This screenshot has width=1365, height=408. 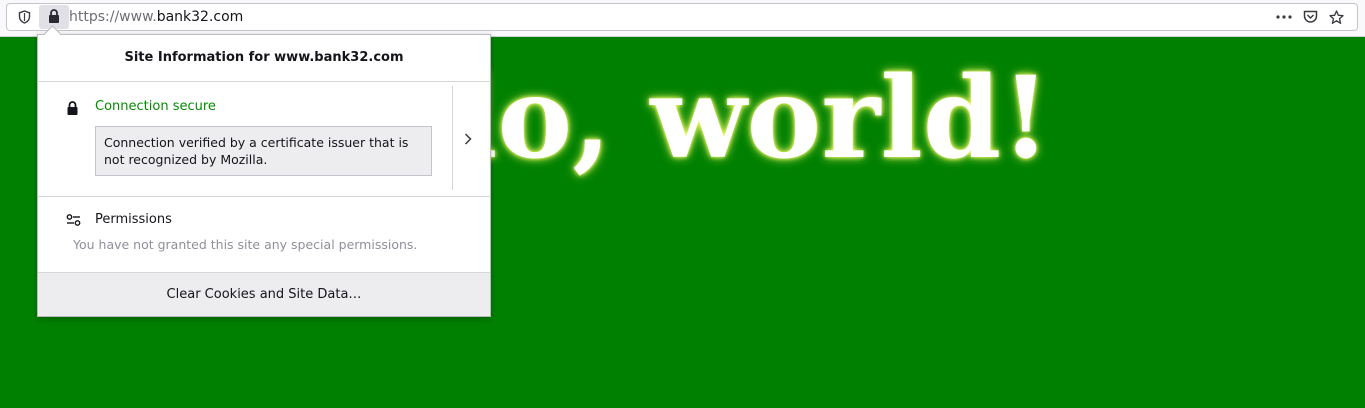 I want to click on site-lock-button, so click(x=54, y=17).